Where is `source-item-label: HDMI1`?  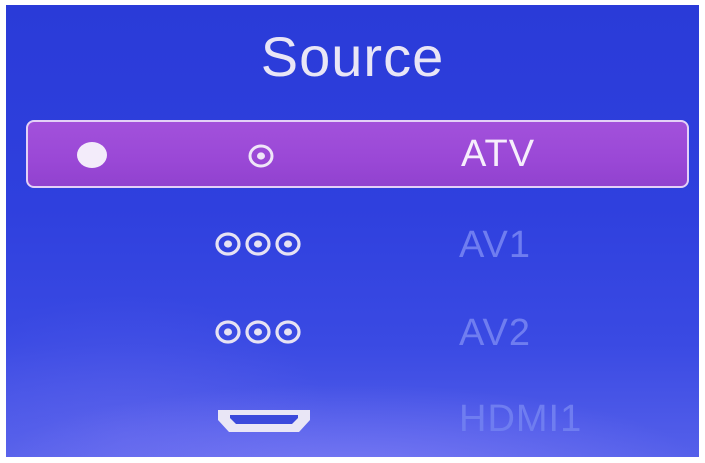 source-item-label: HDMI1 is located at coordinates (521, 419).